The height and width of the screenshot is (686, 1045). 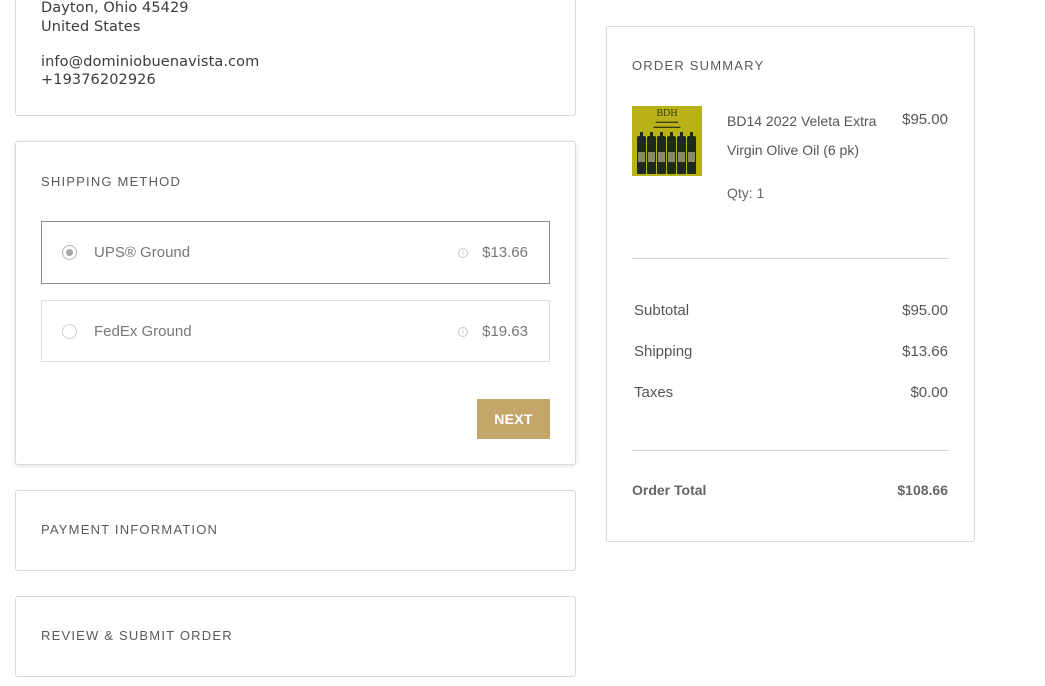 What do you see at coordinates (150, 62) in the screenshot?
I see `email: info@dominiobuenavista.com` at bounding box center [150, 62].